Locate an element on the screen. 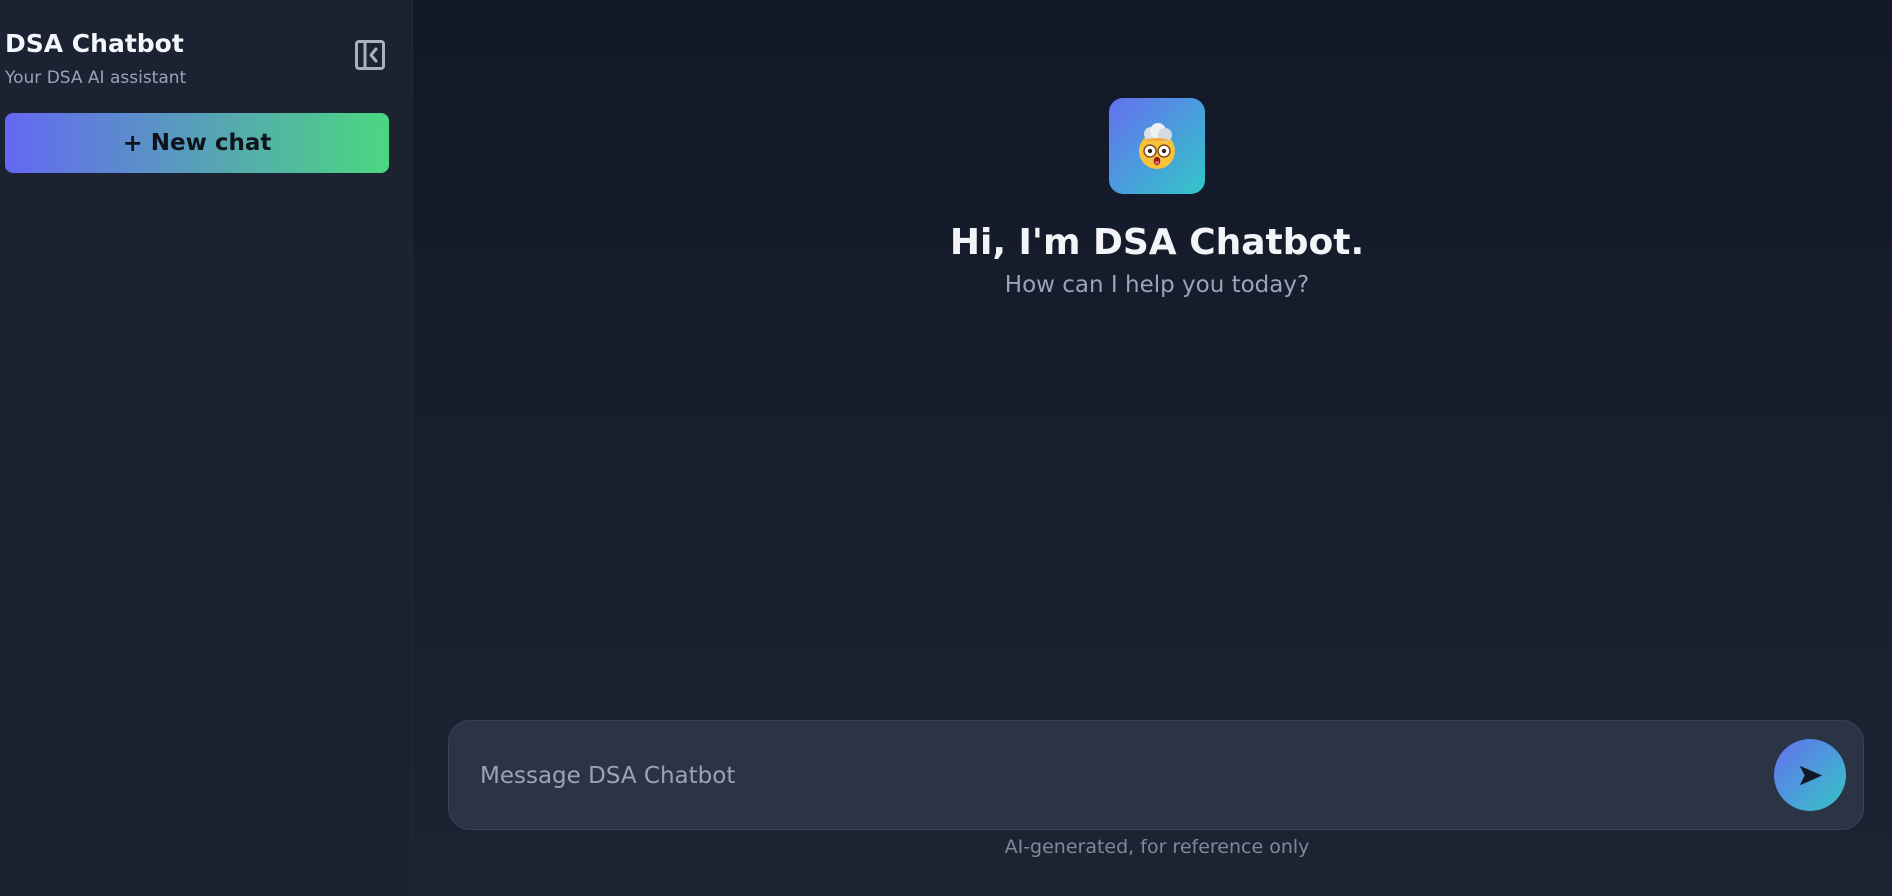 This screenshot has width=1892, height=896. new-chat-button: + New chat is located at coordinates (197, 143).